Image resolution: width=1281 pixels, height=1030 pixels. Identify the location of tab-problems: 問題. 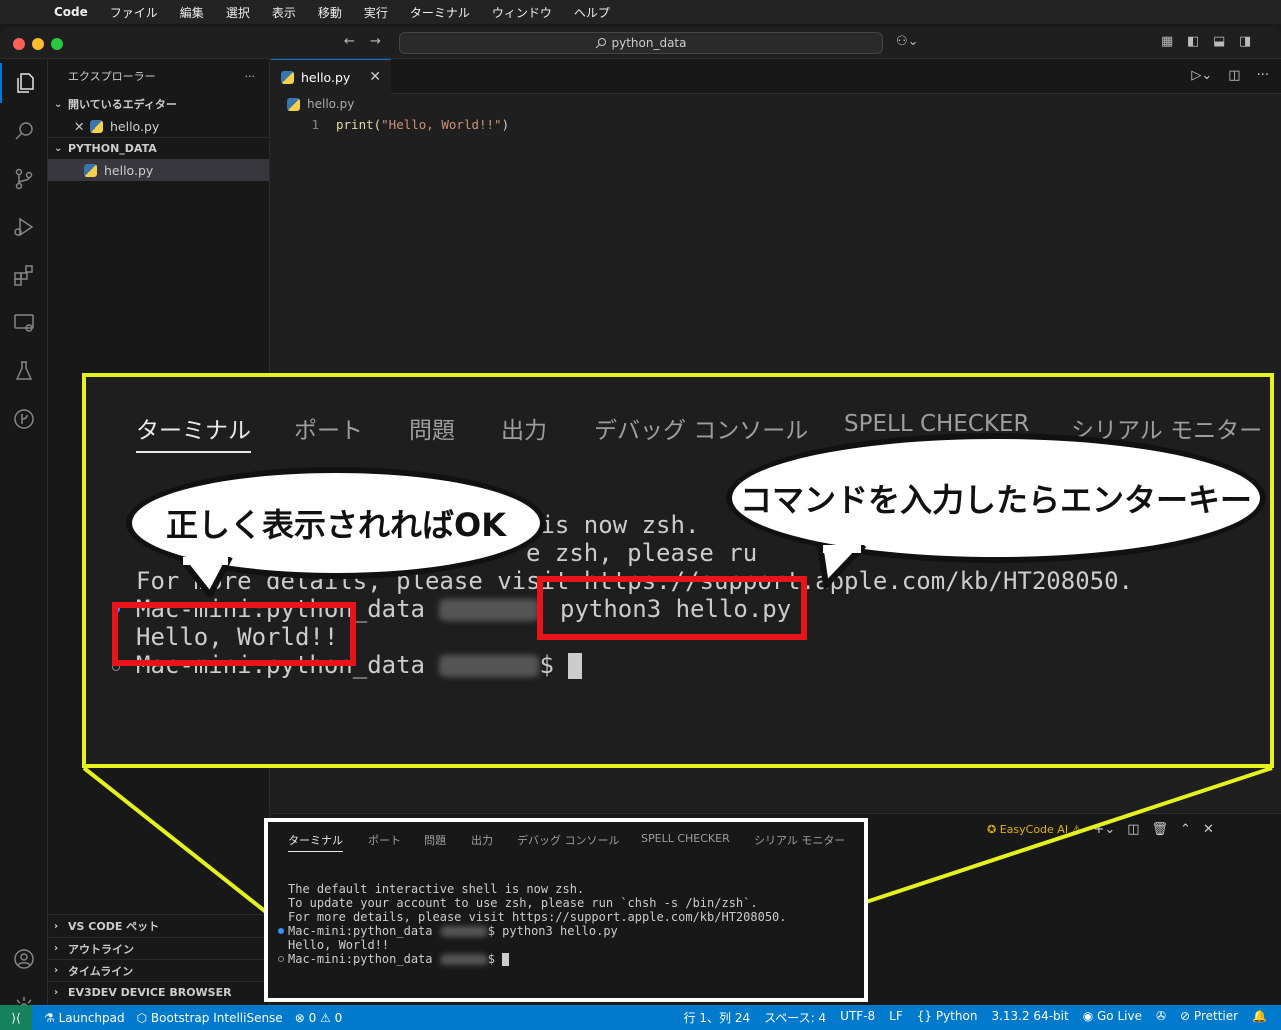
(435, 840).